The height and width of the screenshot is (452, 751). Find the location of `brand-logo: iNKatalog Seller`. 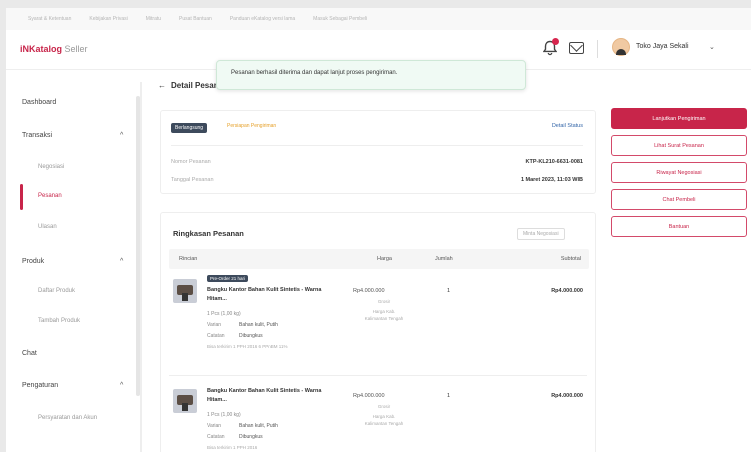

brand-logo: iNKatalog Seller is located at coordinates (54, 49).